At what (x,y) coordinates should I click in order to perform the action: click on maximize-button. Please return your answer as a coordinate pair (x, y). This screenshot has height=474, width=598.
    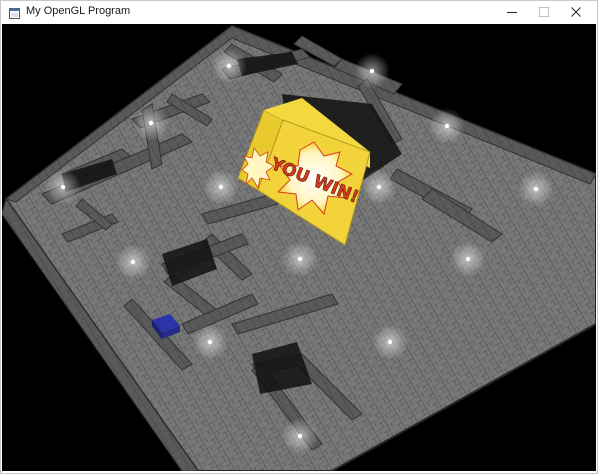
    Looking at the image, I should click on (544, 12).